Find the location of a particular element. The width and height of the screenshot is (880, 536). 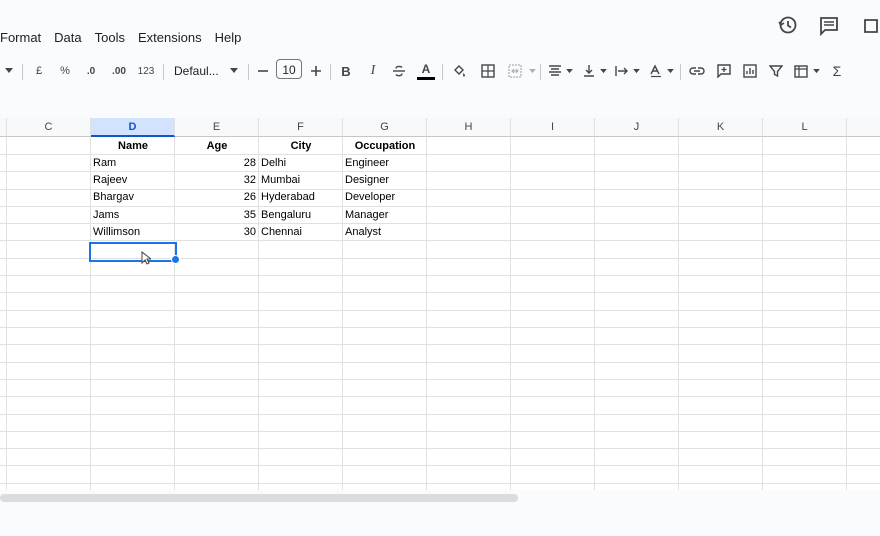

align-dropdown-icon is located at coordinates (569, 71).